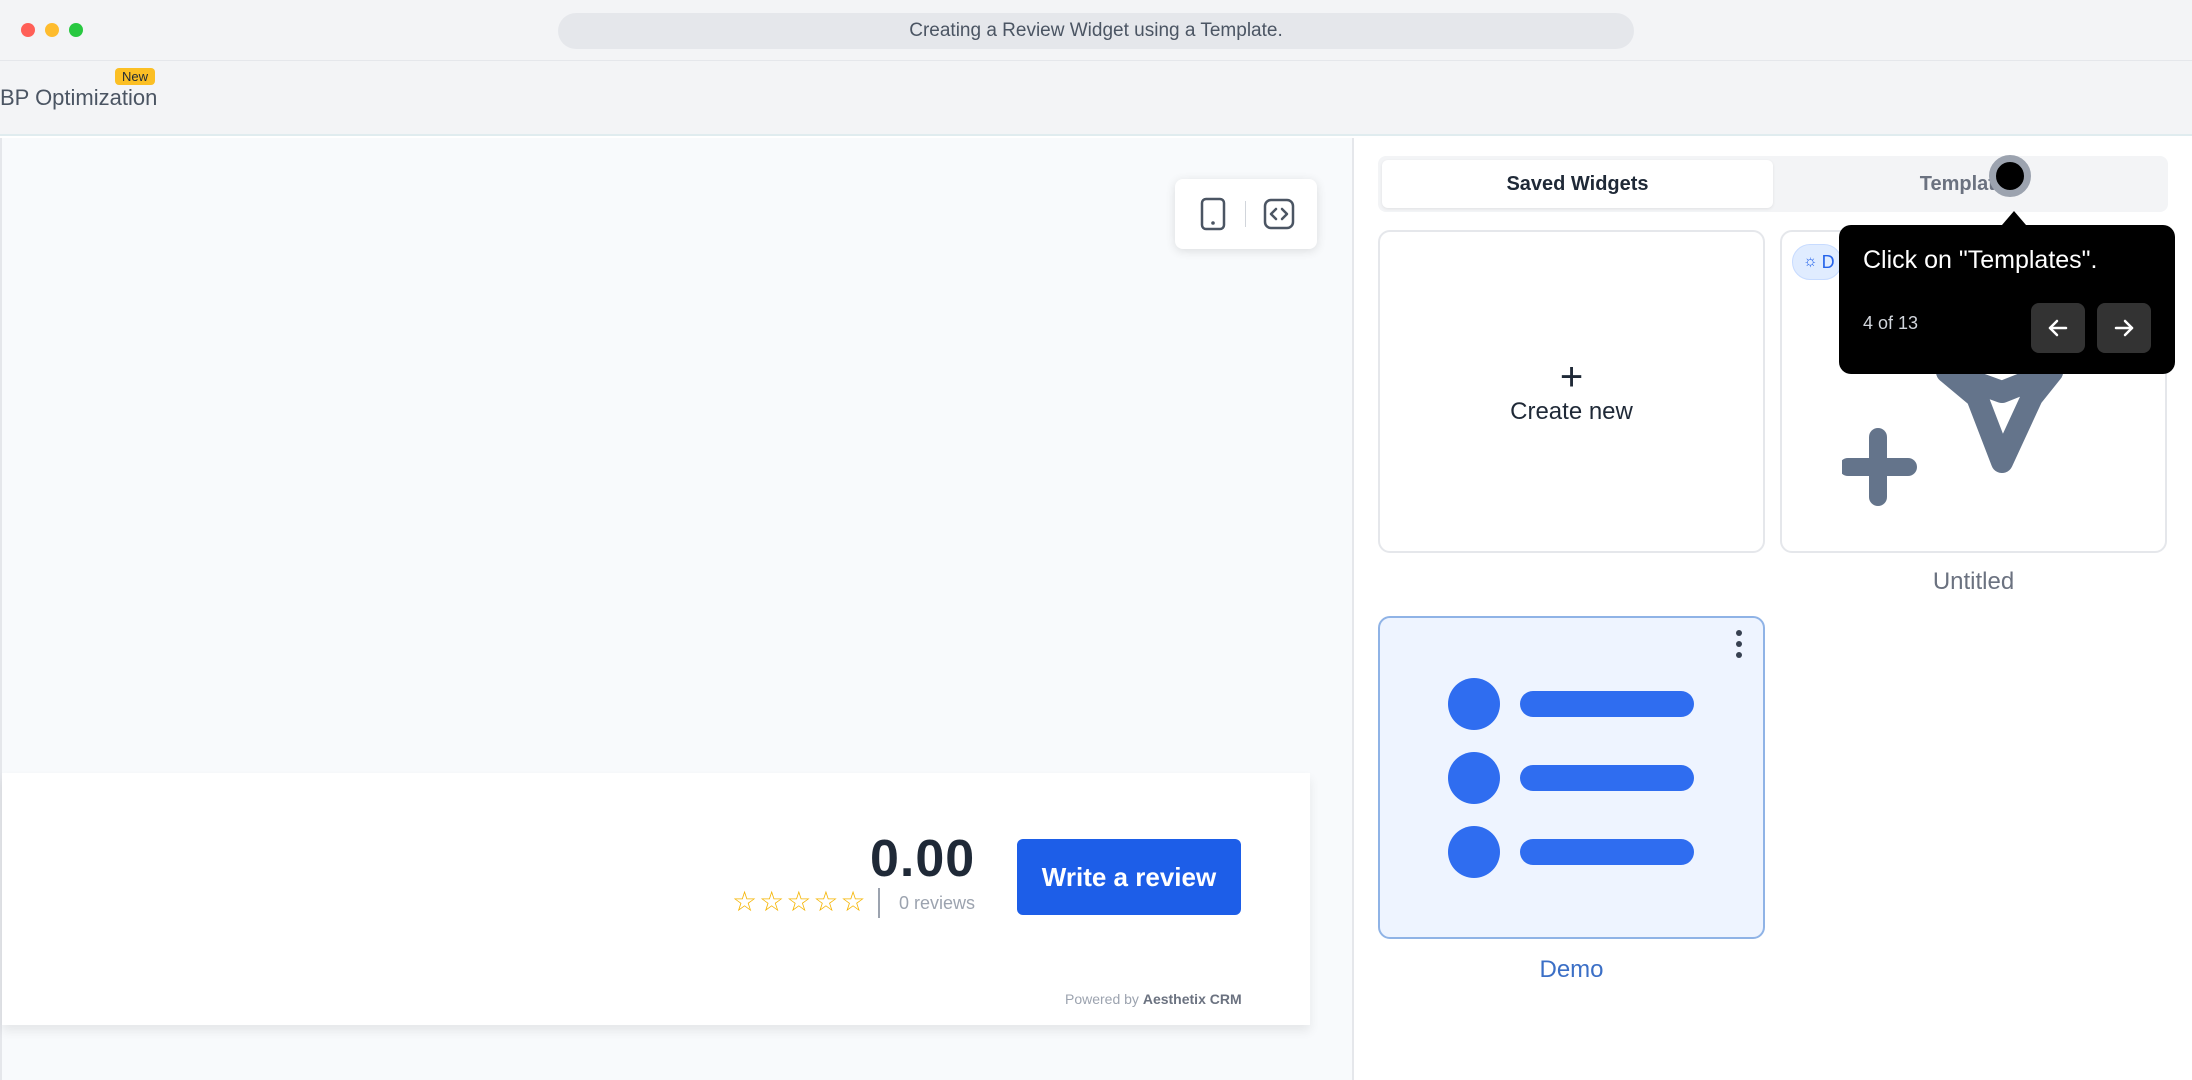 Image resolution: width=2192 pixels, height=1080 pixels. What do you see at coordinates (1968, 184) in the screenshot?
I see `tab-templates: Templates` at bounding box center [1968, 184].